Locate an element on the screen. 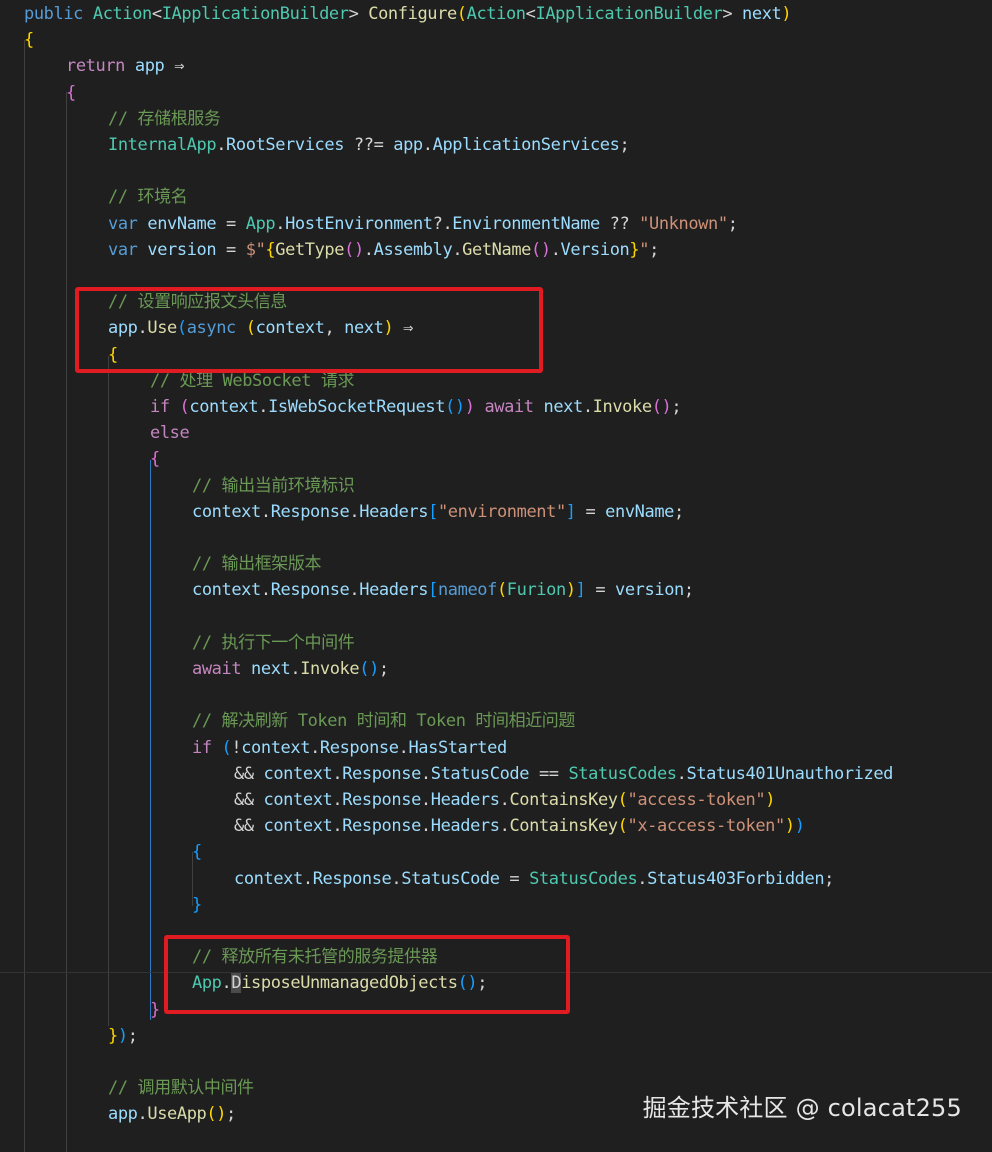 Image resolution: width=992 pixels, height=1152 pixels. indent-guide is located at coordinates (108, 691).